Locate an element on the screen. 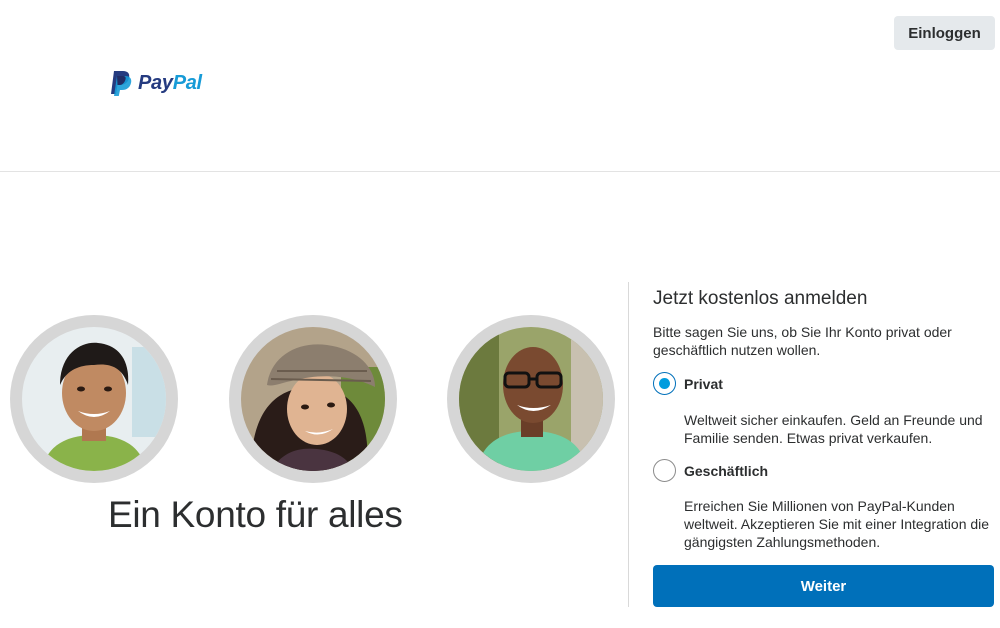  paypal-logo: PayPal is located at coordinates (156, 83).